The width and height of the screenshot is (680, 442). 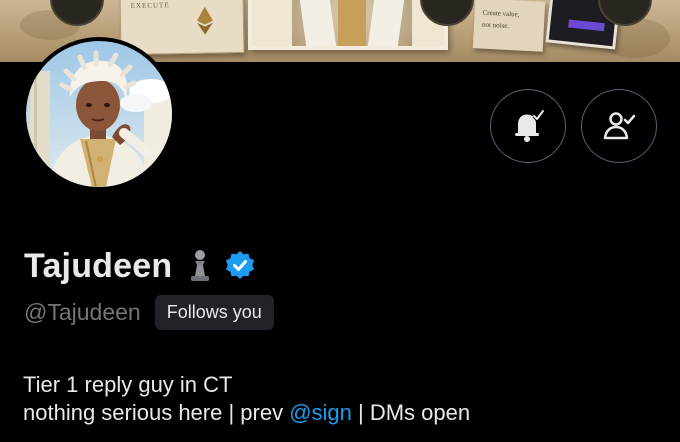 I want to click on avatar, so click(x=99, y=114).